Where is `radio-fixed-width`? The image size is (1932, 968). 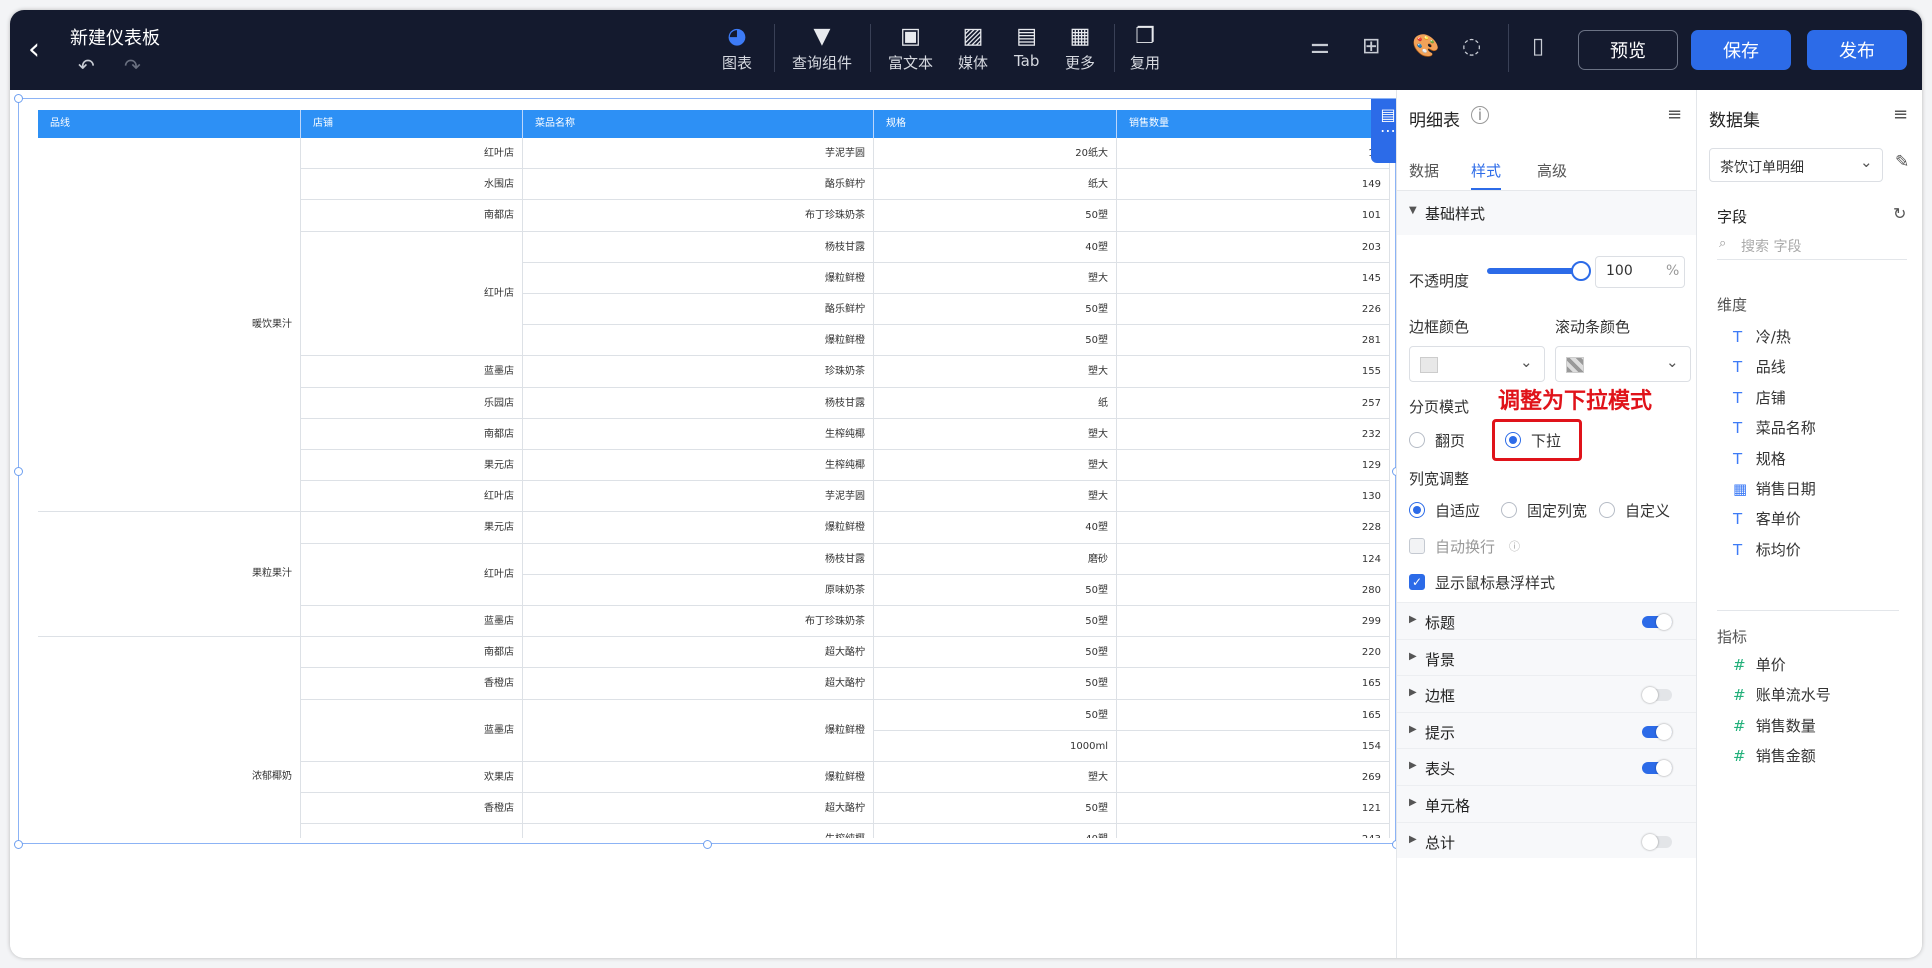
radio-fixed-width is located at coordinates (1509, 510).